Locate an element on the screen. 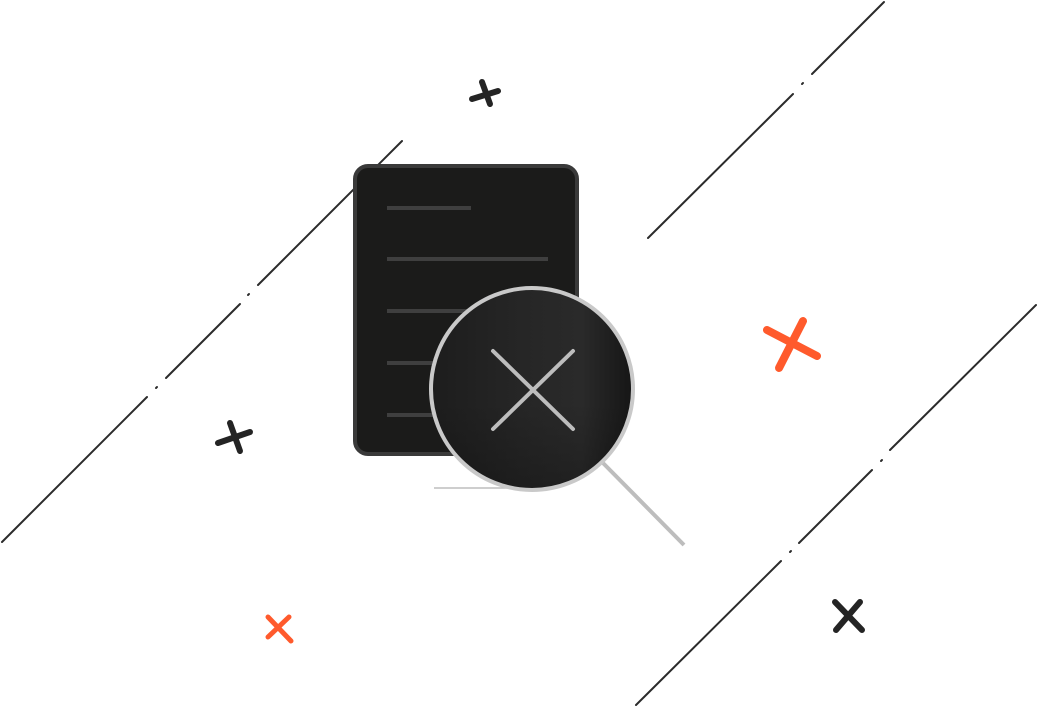  diagonal-line-bottom-right-c is located at coordinates (708, 633).